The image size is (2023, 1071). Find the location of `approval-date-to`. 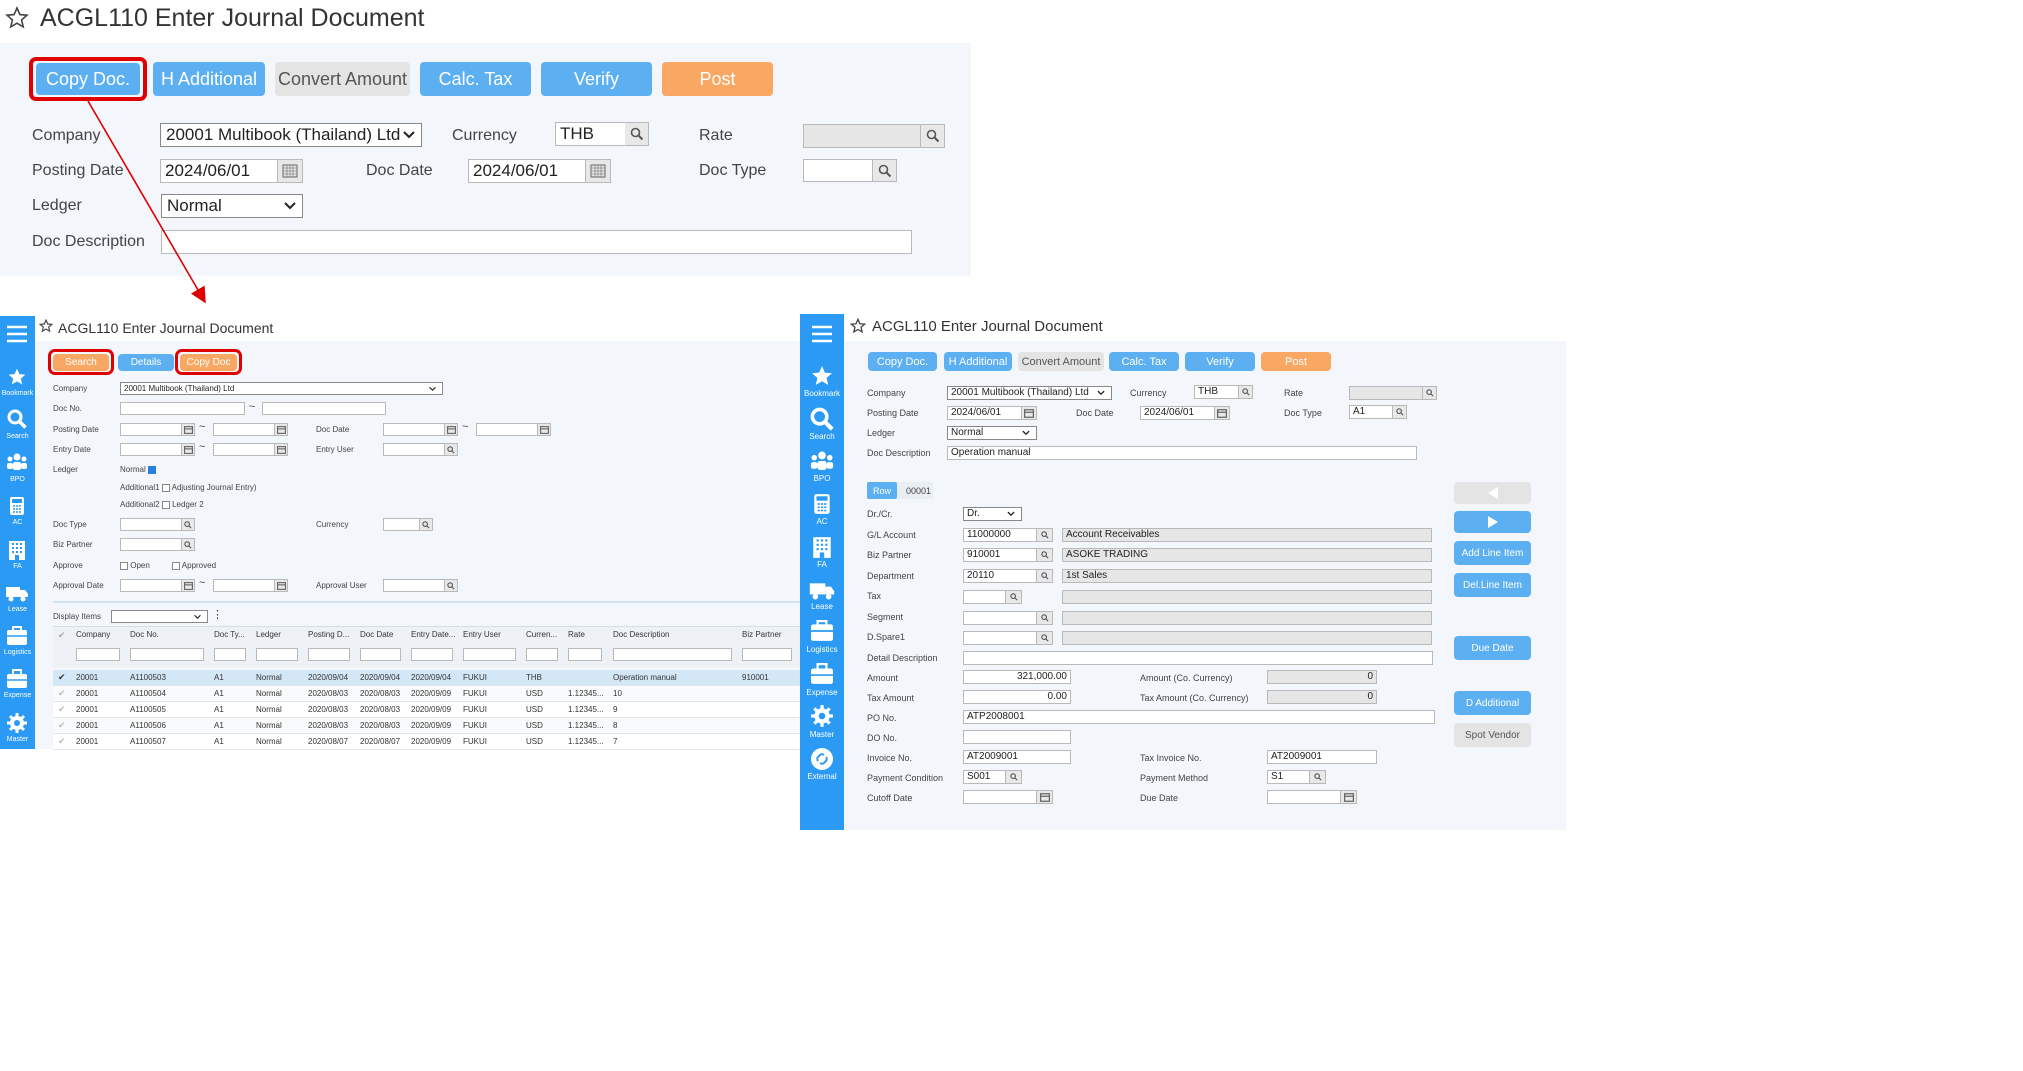

approval-date-to is located at coordinates (244, 585).